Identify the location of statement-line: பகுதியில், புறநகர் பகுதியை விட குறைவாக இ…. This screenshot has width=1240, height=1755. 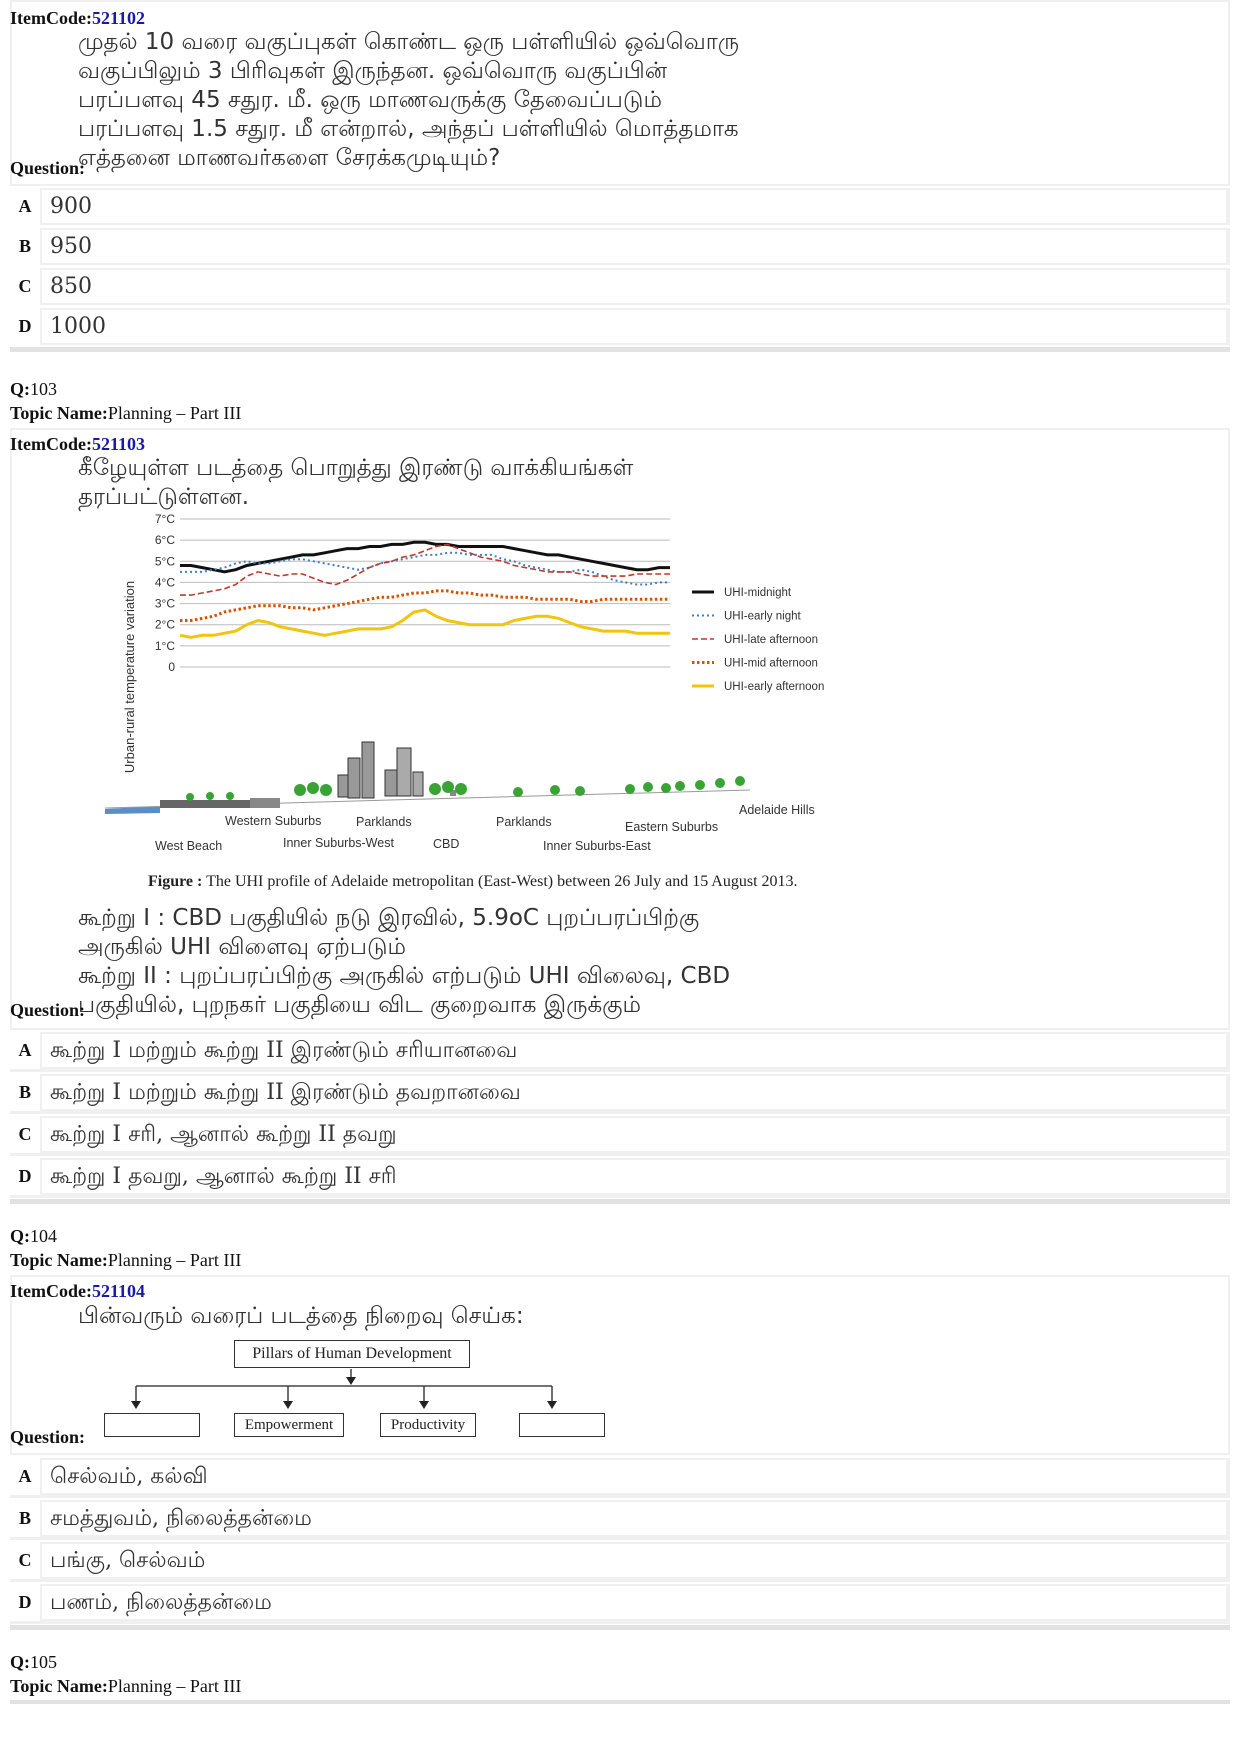
(359, 1005).